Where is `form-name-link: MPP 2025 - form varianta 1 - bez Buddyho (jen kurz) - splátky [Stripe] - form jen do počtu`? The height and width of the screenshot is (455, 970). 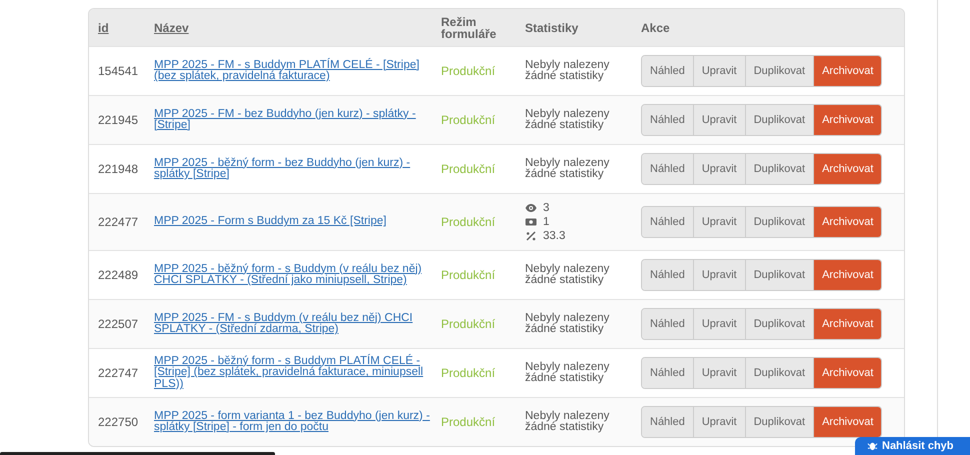 form-name-link: MPP 2025 - form varianta 1 - bez Buddyho (jen kurz) - splátky [Stripe] - form jen do počtu is located at coordinates (293, 422).